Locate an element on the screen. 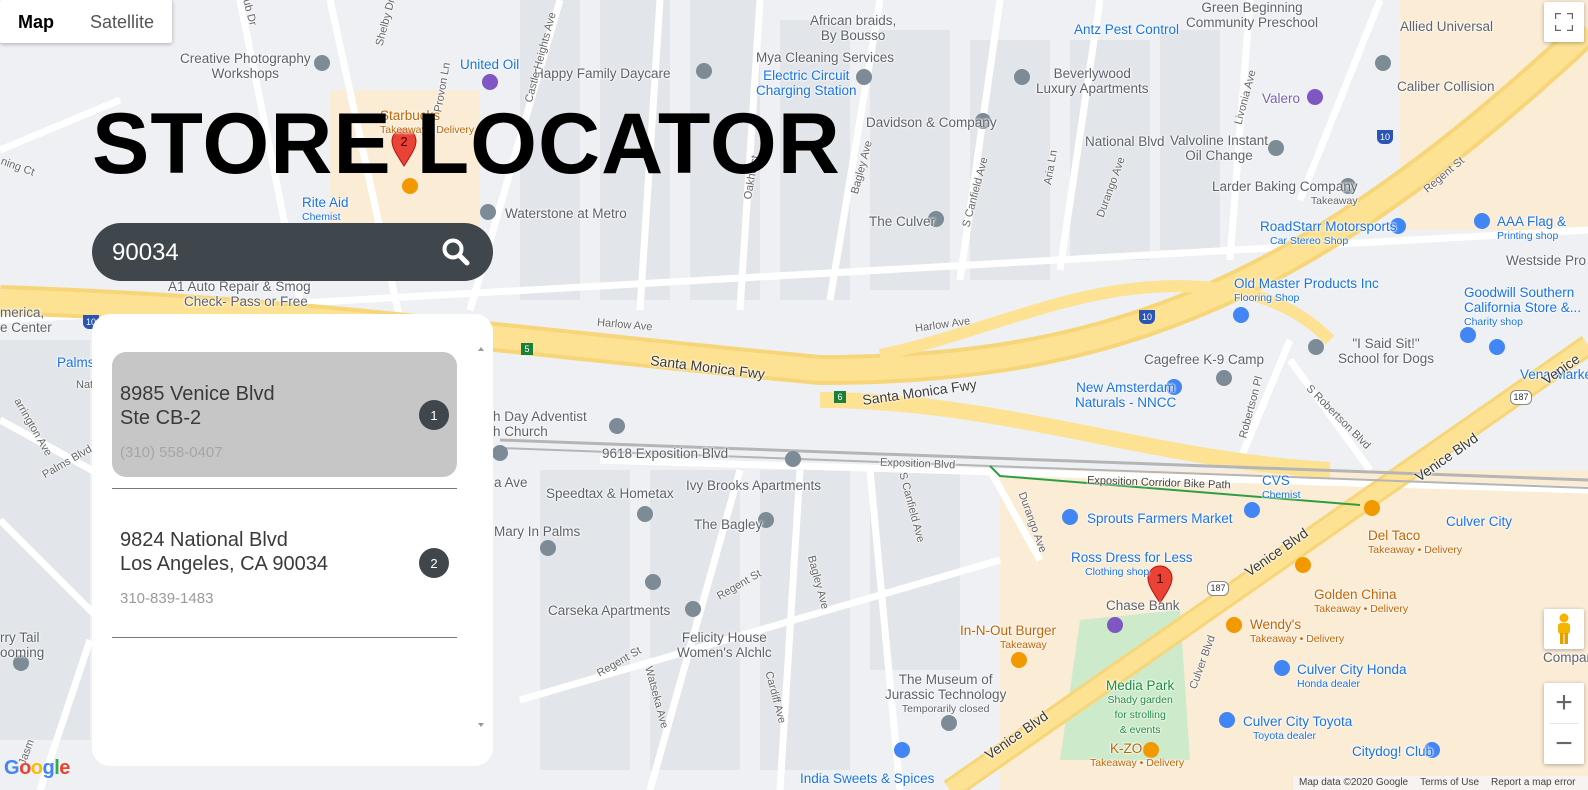 The width and height of the screenshot is (1588, 790). poi-culver-city-toyota: Culver City Toyota Toyota dealer is located at coordinates (1298, 728).